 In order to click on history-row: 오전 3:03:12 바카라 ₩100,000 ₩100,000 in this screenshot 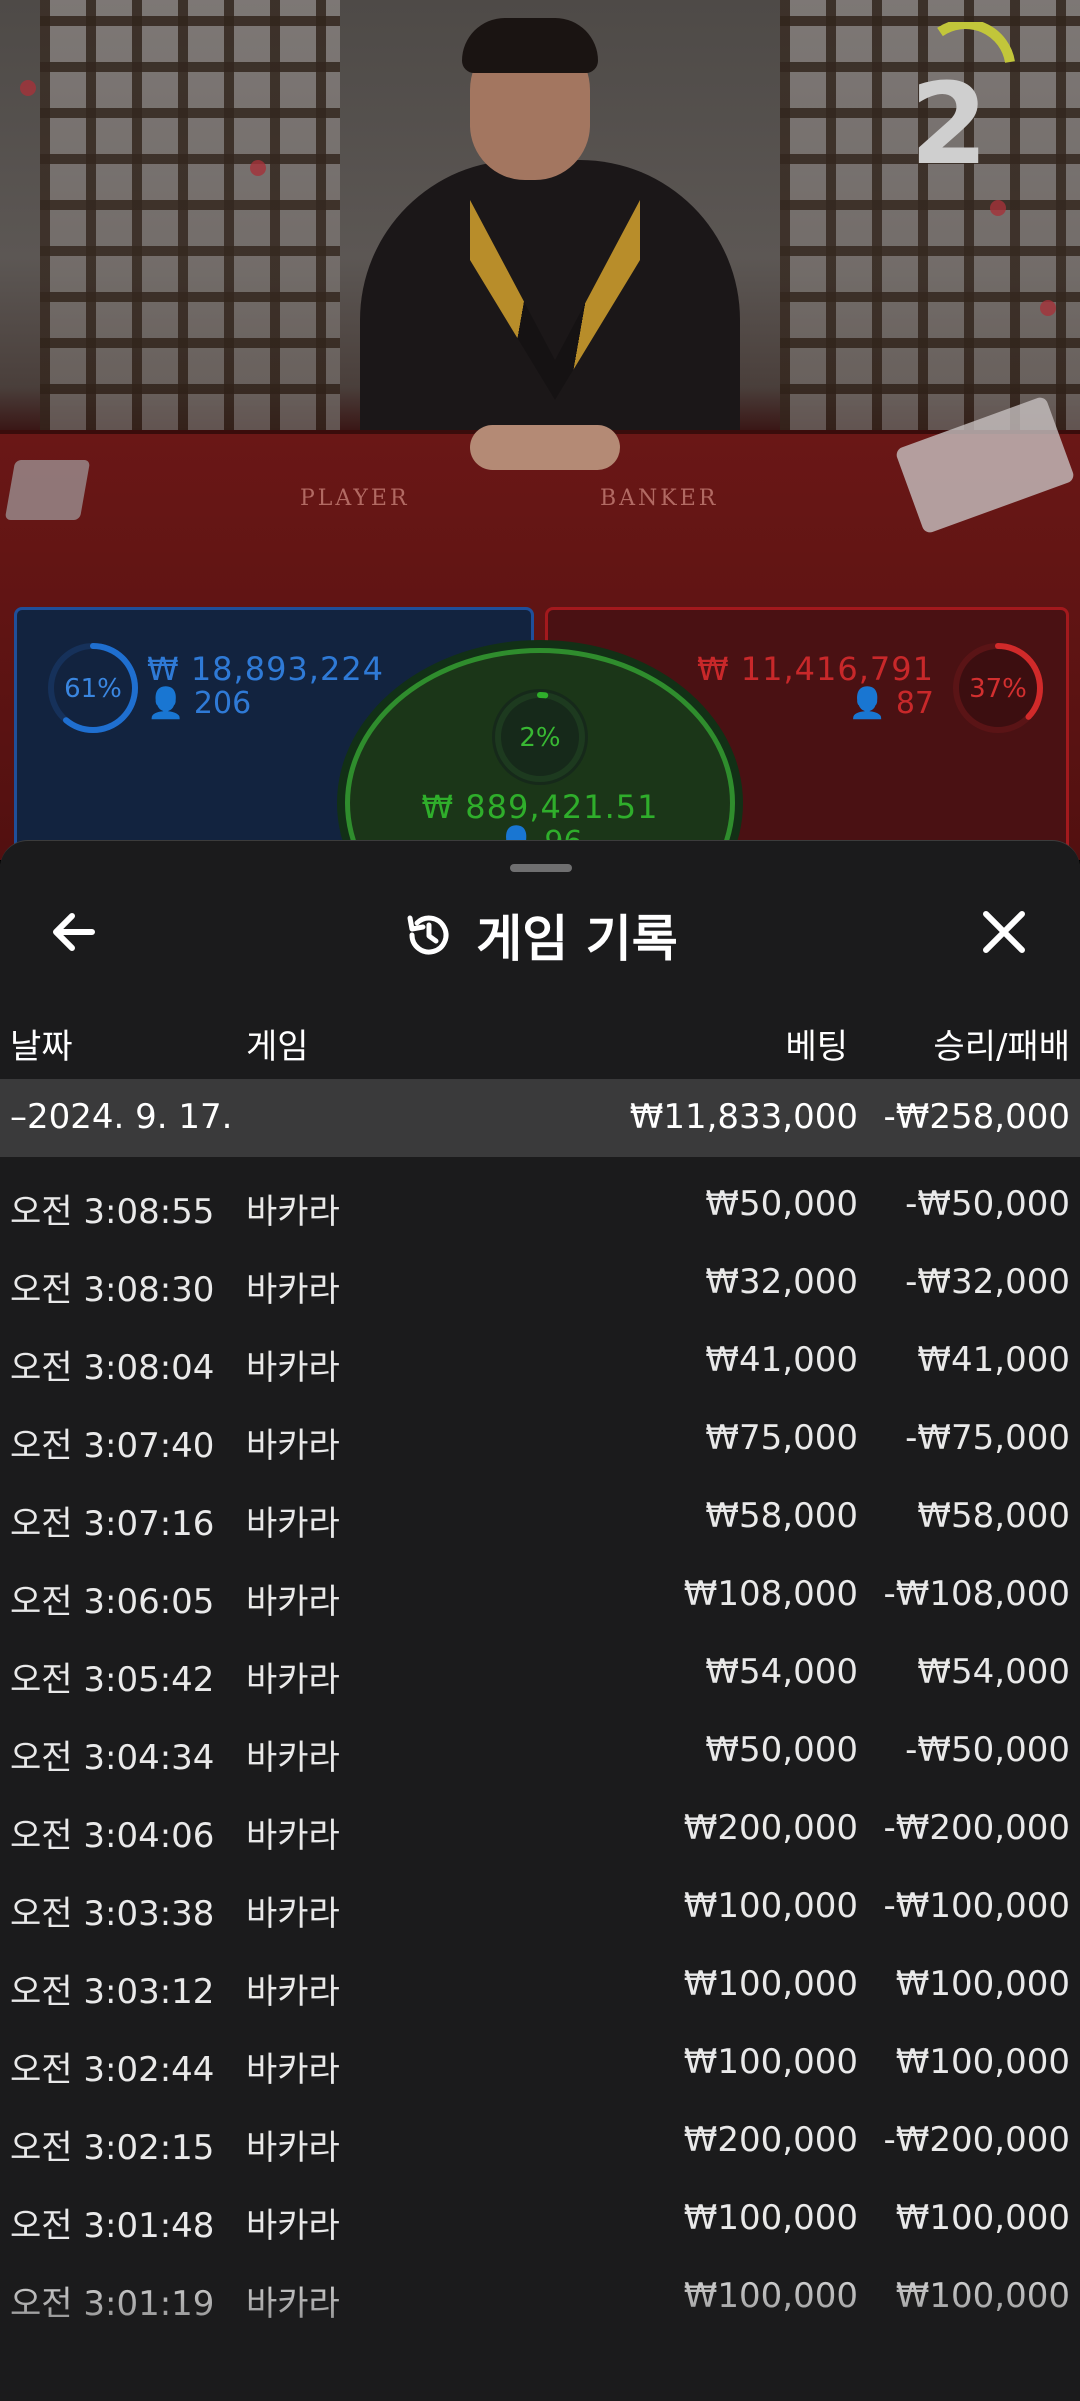, I will do `click(540, 1983)`.